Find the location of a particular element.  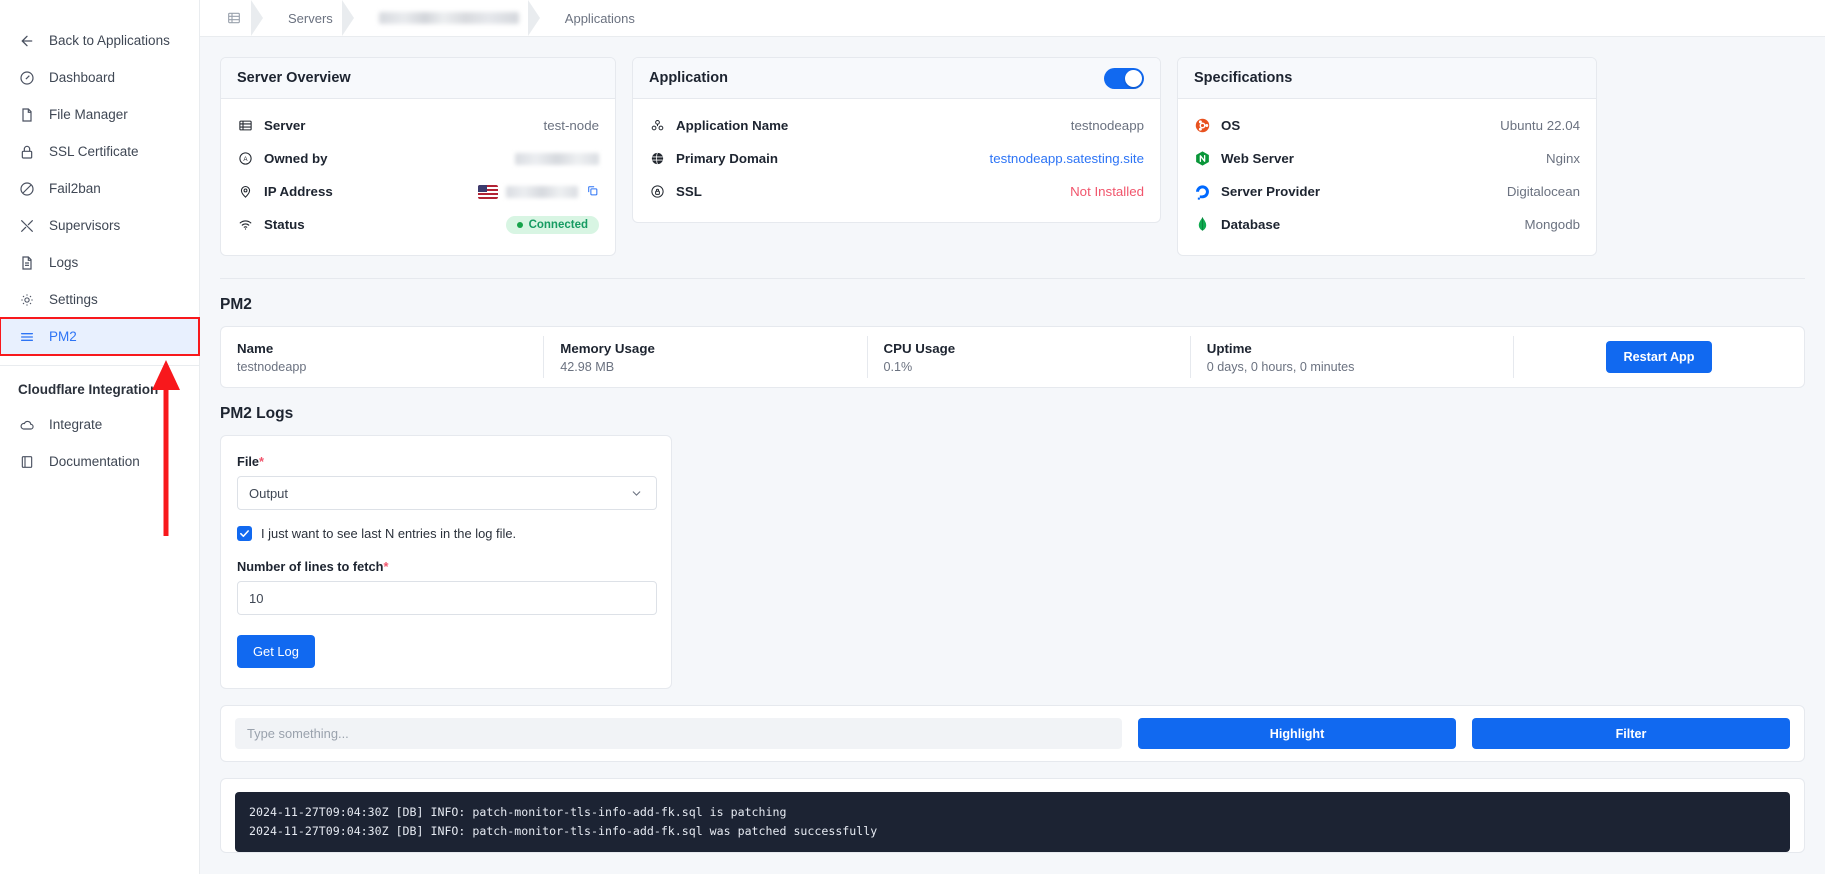

lock-icon is located at coordinates (26, 151).